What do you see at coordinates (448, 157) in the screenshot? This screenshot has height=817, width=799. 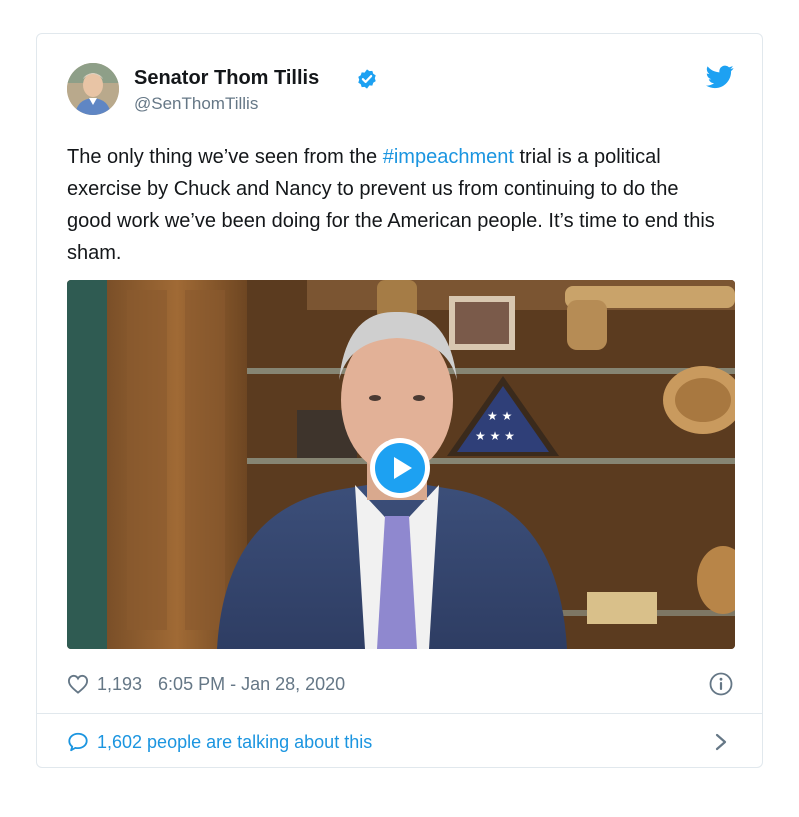 I see `hashtag-link: #impeachment` at bounding box center [448, 157].